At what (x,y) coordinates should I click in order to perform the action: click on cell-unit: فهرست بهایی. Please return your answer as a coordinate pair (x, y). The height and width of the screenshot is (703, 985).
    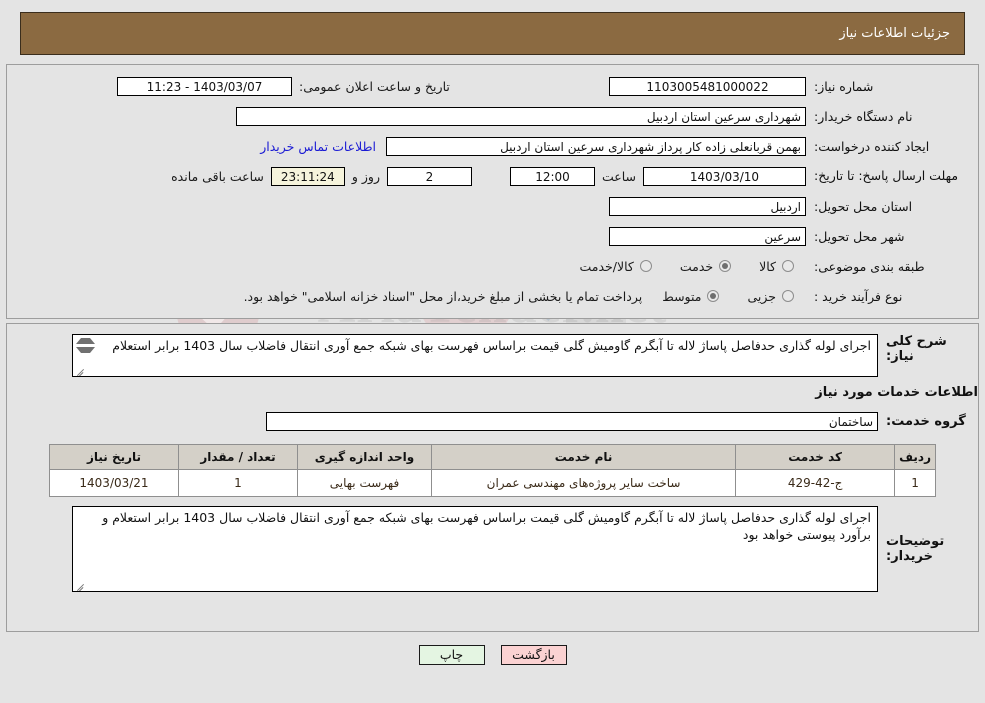
    Looking at the image, I should click on (364, 483).